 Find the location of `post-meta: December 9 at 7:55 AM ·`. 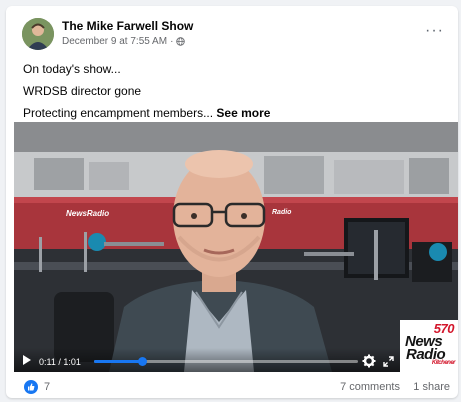

post-meta: December 9 at 7:55 AM · is located at coordinates (124, 41).